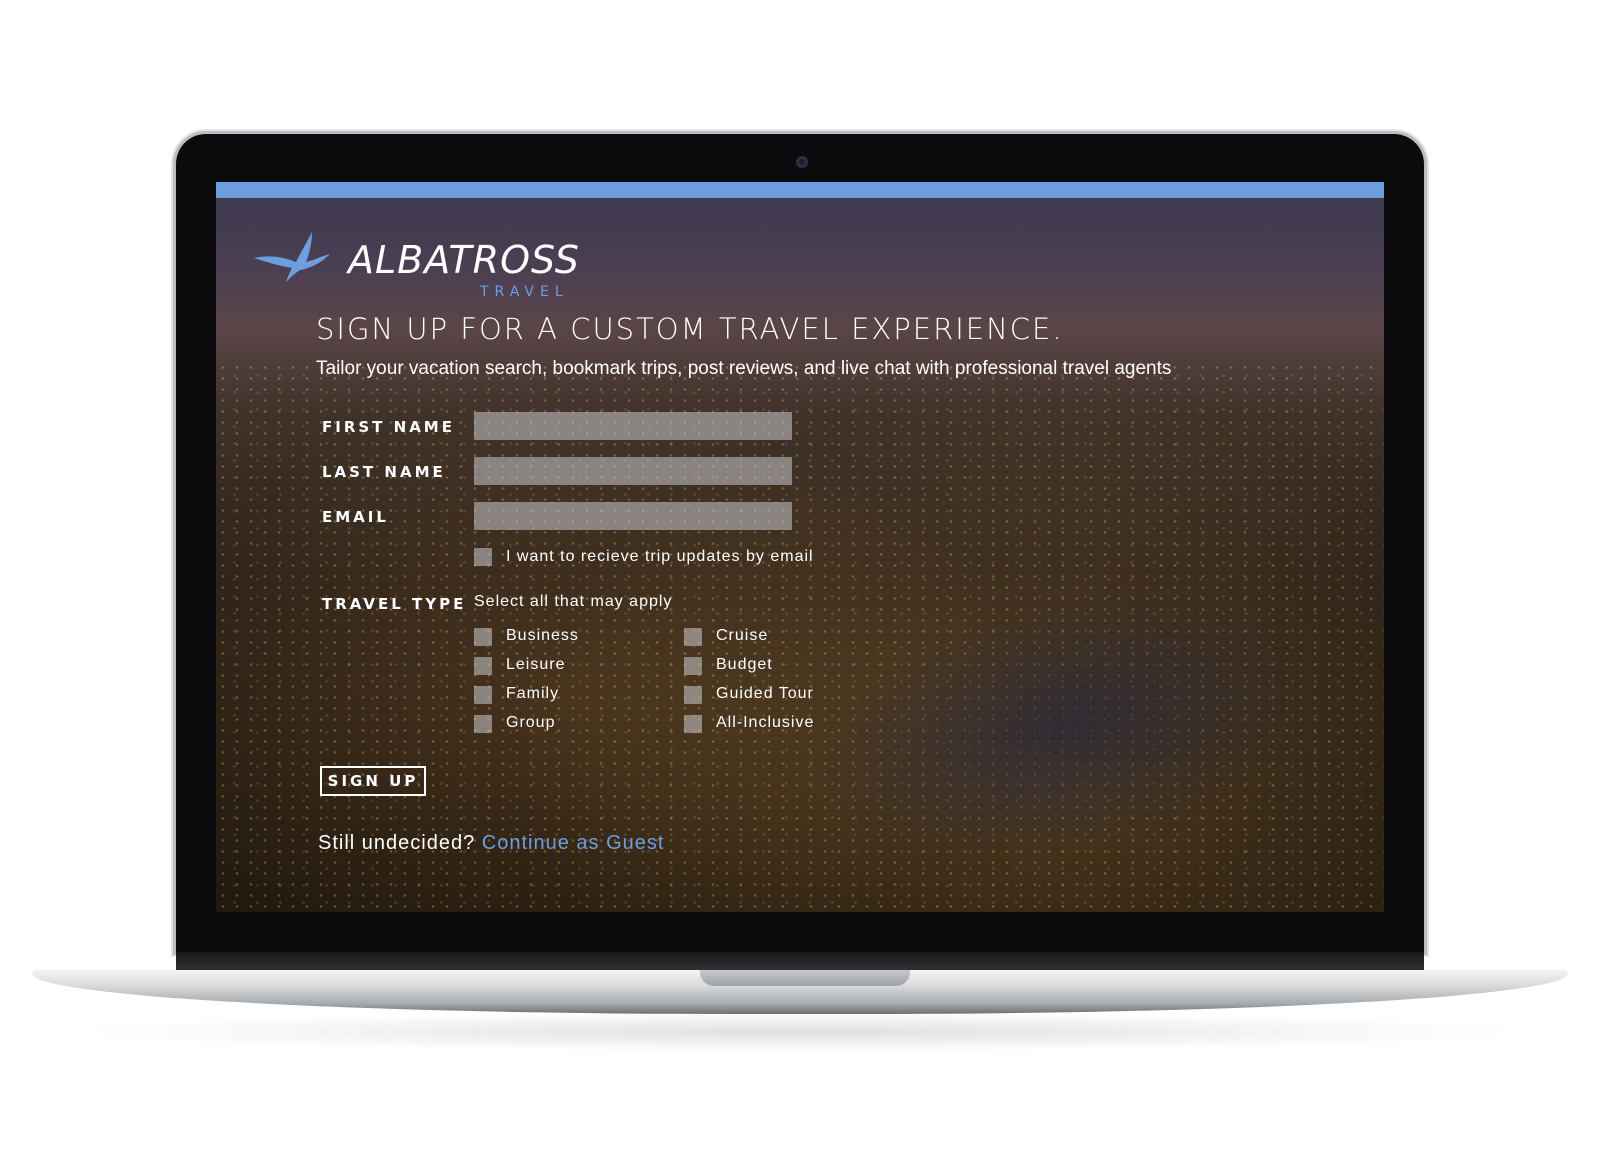 Image resolution: width=1600 pixels, height=1152 pixels. What do you see at coordinates (524, 292) in the screenshot?
I see `brand-subtitle: TRAVEL` at bounding box center [524, 292].